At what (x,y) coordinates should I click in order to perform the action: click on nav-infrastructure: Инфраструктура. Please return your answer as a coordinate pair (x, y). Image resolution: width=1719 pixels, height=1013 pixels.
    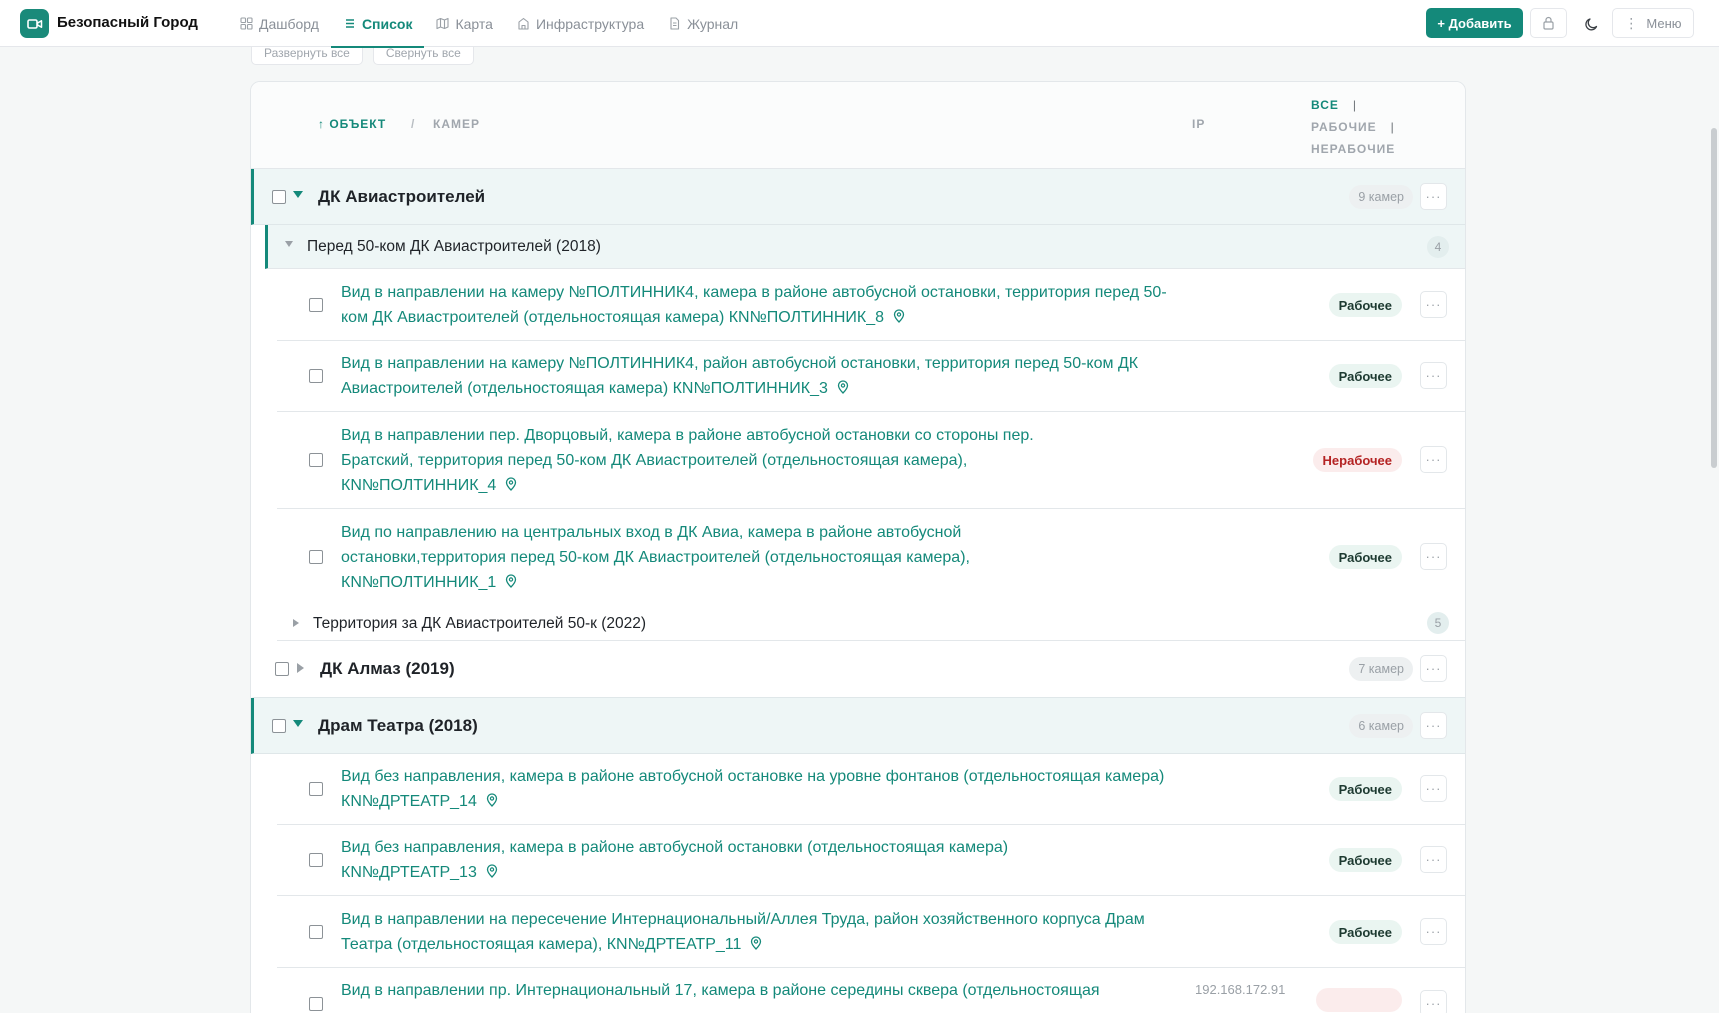
    Looking at the image, I should click on (580, 23).